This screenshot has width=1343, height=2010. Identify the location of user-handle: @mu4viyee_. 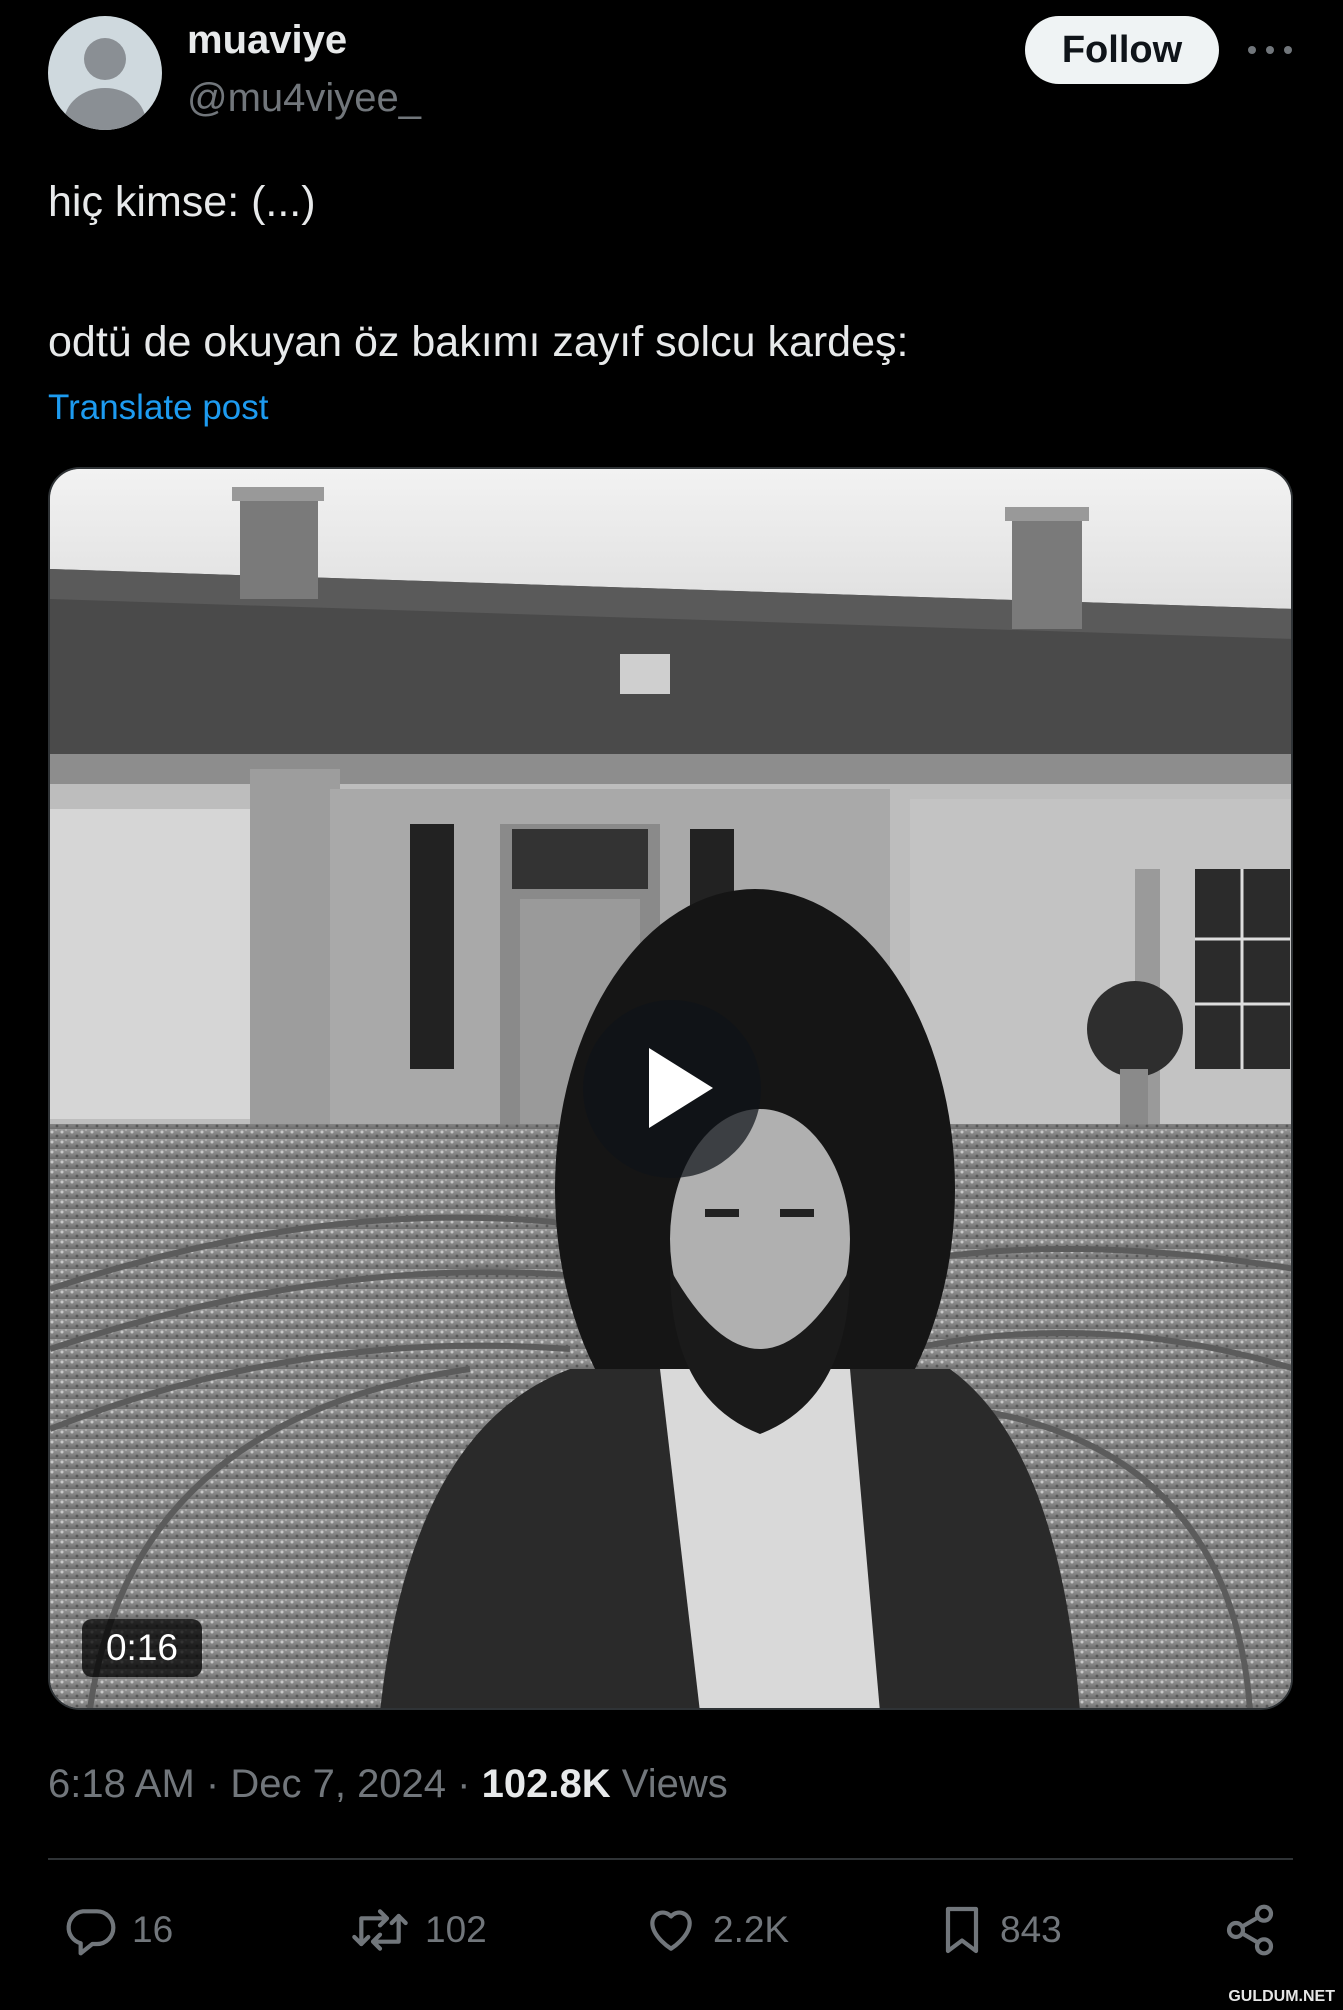
(304, 98).